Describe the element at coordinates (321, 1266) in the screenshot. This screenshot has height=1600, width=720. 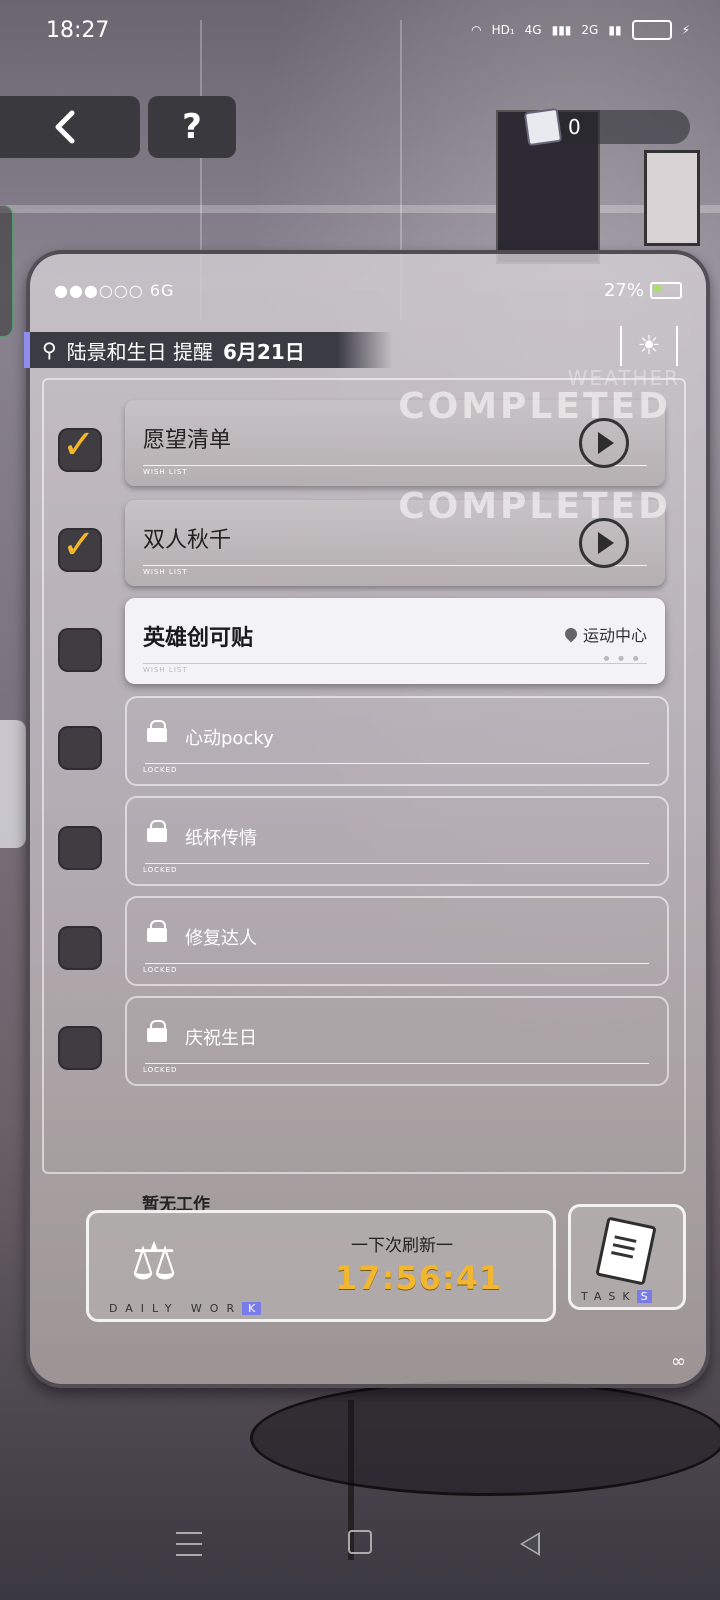
I see `daily-work-button: ⚖ 一下次刷新一 17:56:41 DAILY WOR K` at that location.